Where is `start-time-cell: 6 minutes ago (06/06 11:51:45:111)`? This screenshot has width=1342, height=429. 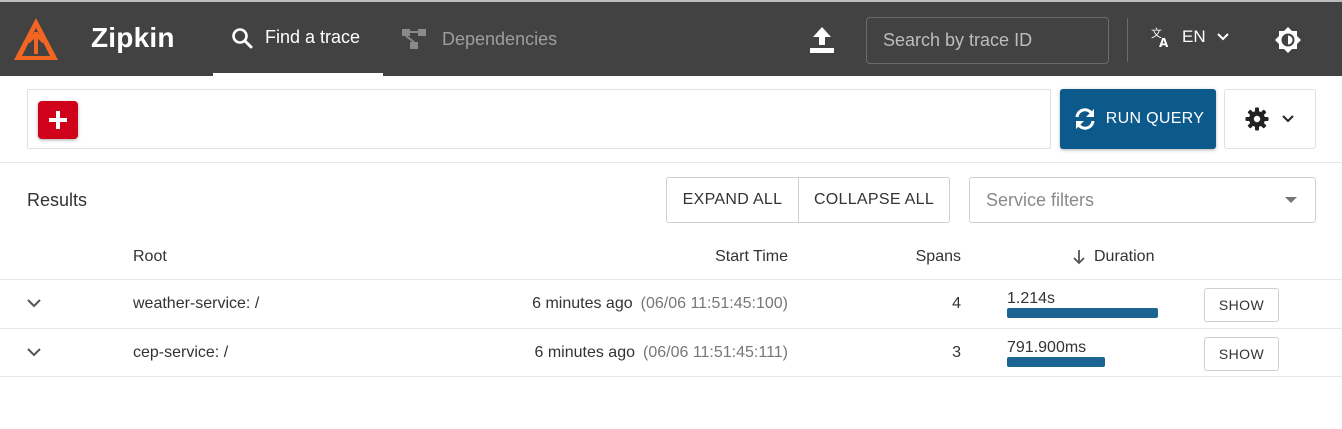
start-time-cell: 6 minutes ago (06/06 11:51:45:111) is located at coordinates (604, 353).